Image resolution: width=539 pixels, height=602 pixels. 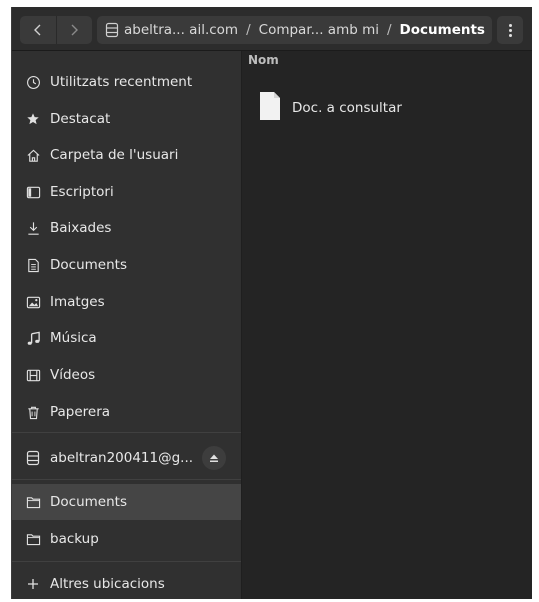 What do you see at coordinates (121, 82) in the screenshot?
I see `sidebar-item-label: Utilitzats recentment` at bounding box center [121, 82].